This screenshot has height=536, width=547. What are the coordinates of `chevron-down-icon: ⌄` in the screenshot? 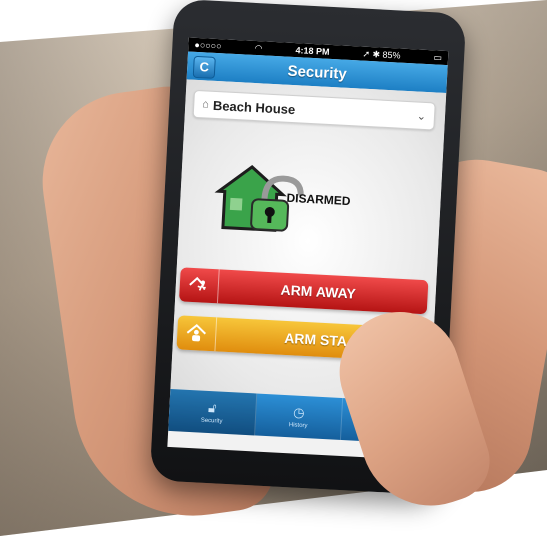 It's located at (421, 116).